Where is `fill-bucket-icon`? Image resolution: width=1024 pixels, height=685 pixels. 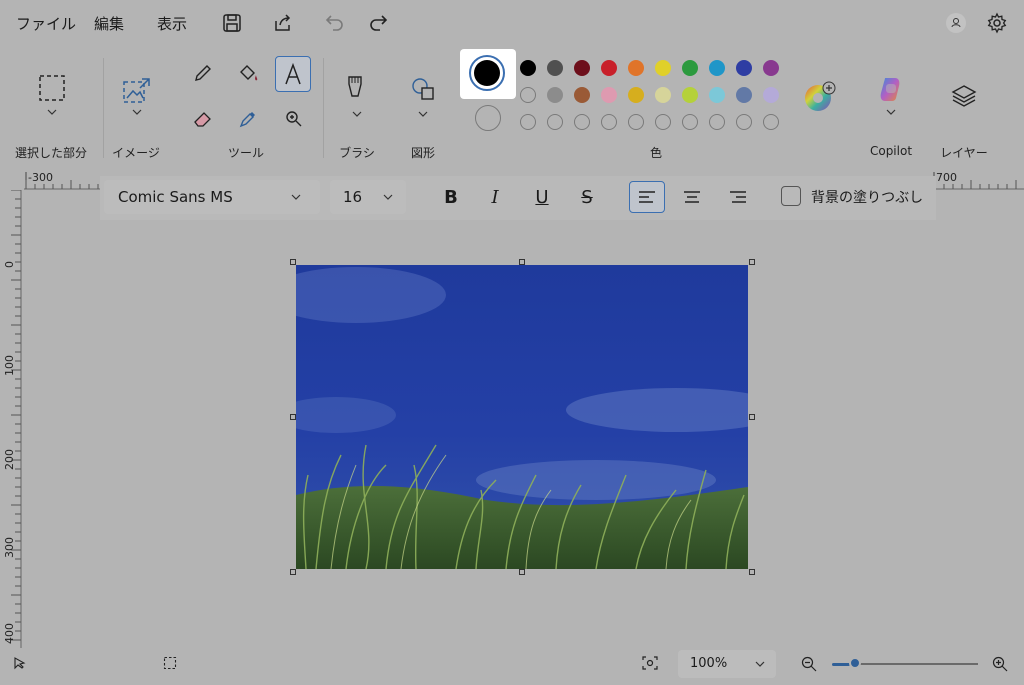
fill-bucket-icon is located at coordinates (249, 73).